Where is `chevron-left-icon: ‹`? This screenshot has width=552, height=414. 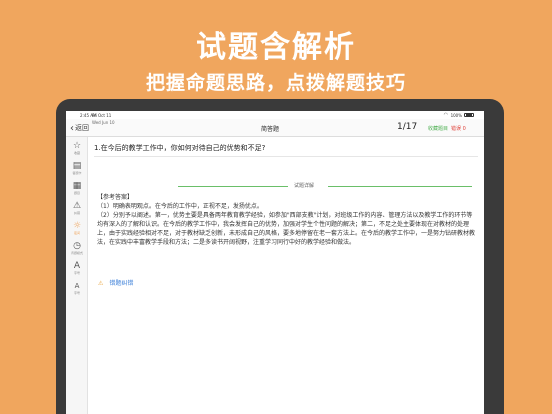 chevron-left-icon: ‹ is located at coordinates (72, 128).